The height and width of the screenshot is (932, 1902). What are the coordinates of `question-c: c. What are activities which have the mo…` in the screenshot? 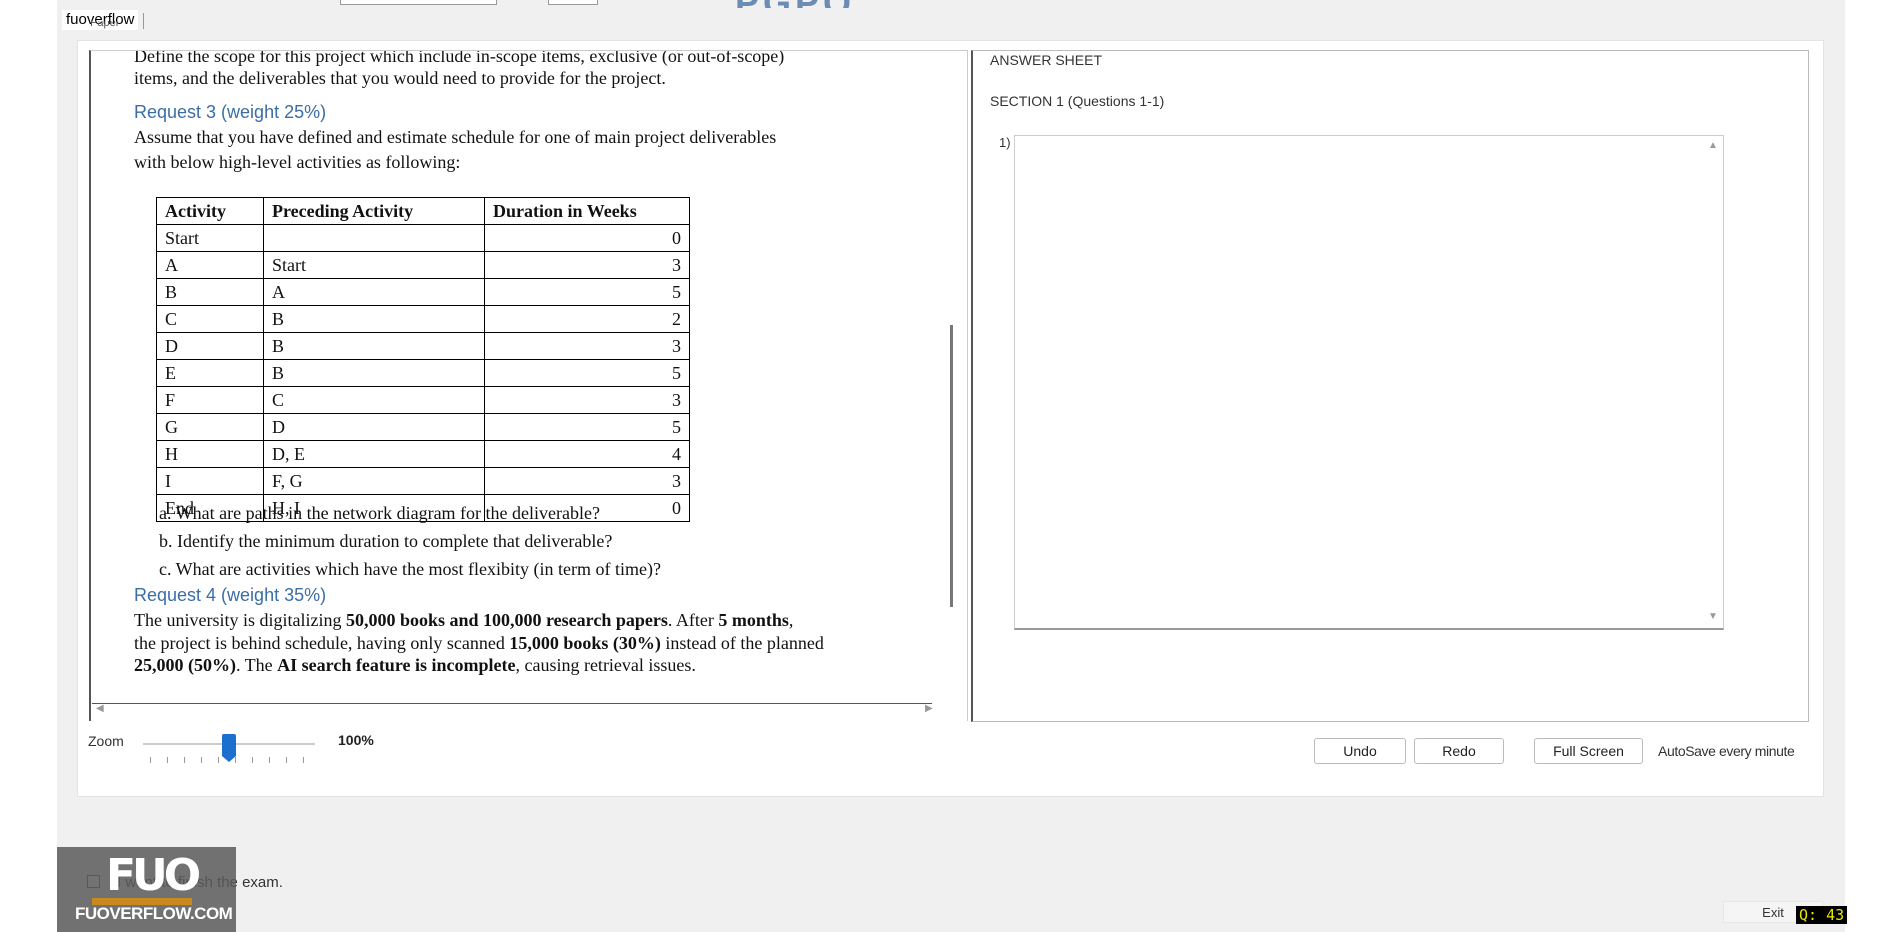 It's located at (410, 569).